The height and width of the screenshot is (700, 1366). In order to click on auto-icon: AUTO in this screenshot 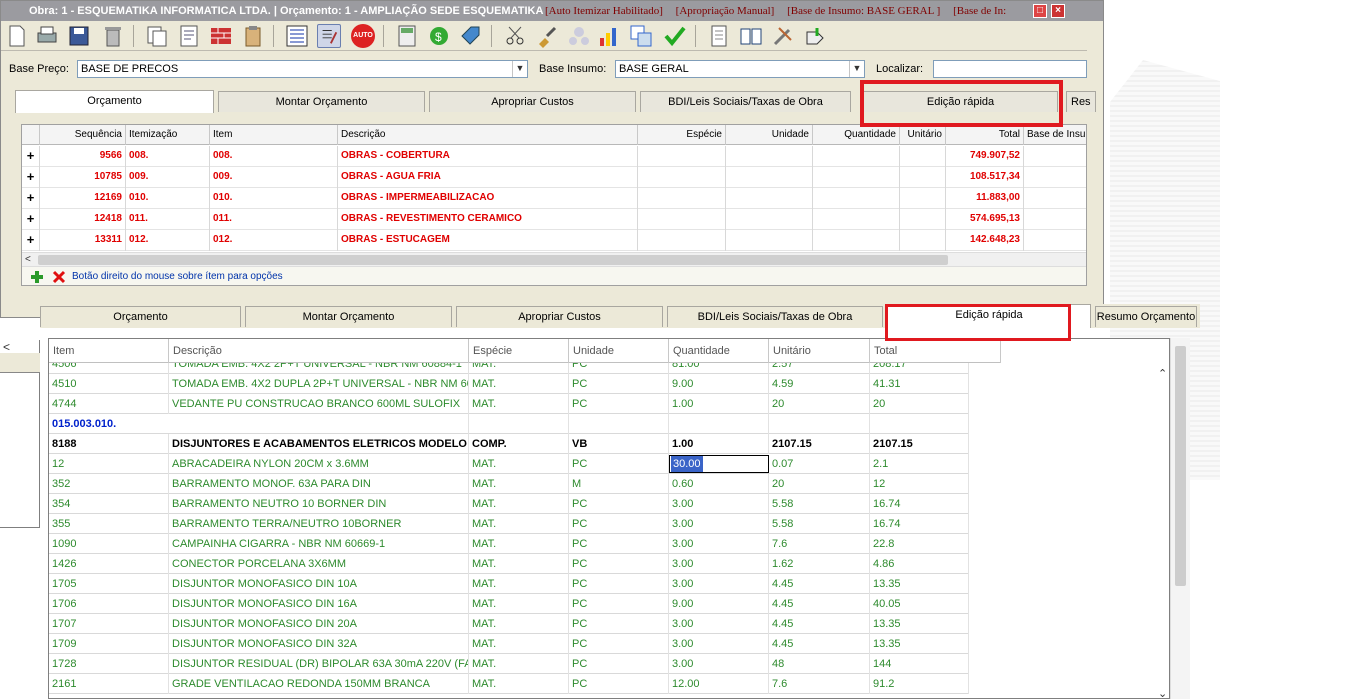, I will do `click(363, 36)`.